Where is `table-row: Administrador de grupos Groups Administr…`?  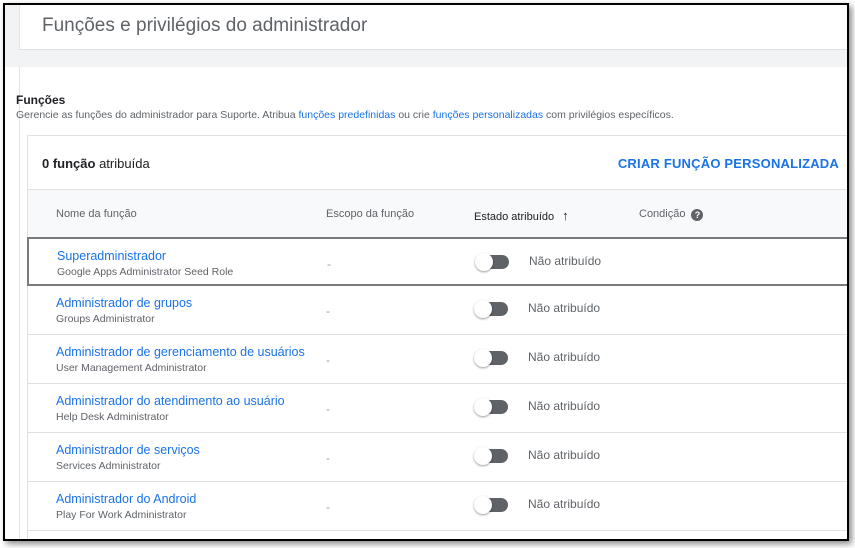
table-row: Administrador de grupos Groups Administr… is located at coordinates (437, 310).